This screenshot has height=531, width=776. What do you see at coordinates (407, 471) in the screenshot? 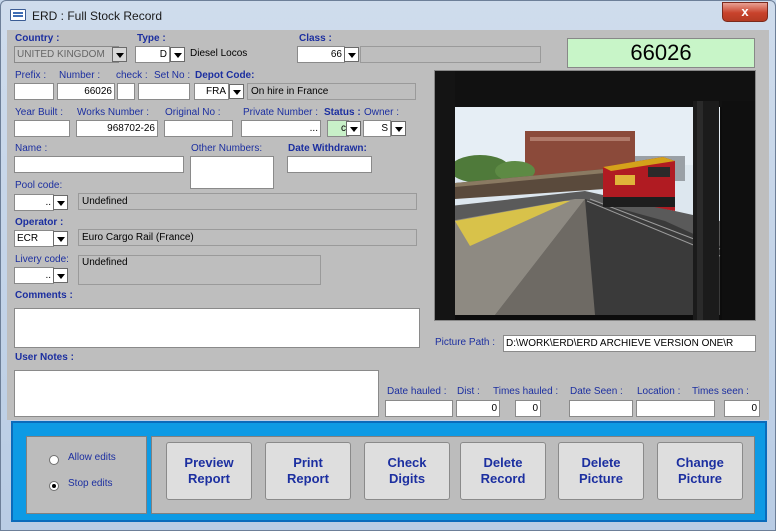
I see `check-digits-button: Check Digits` at bounding box center [407, 471].